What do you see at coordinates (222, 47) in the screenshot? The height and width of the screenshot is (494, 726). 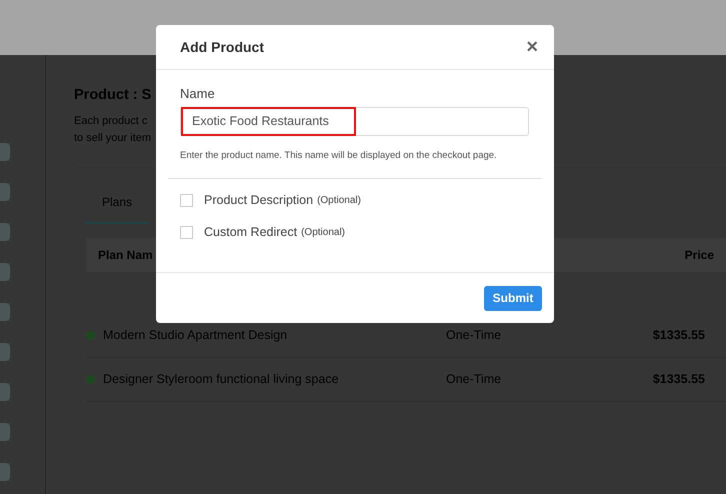 I see `dialog-title: Add Product` at bounding box center [222, 47].